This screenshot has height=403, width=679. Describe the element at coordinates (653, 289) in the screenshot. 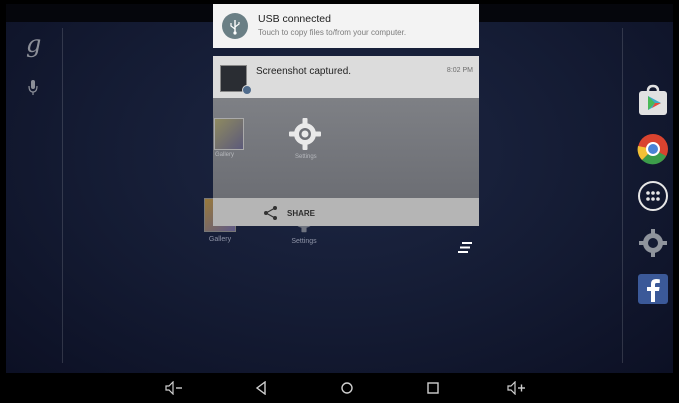

I see `facebook-icon` at that location.